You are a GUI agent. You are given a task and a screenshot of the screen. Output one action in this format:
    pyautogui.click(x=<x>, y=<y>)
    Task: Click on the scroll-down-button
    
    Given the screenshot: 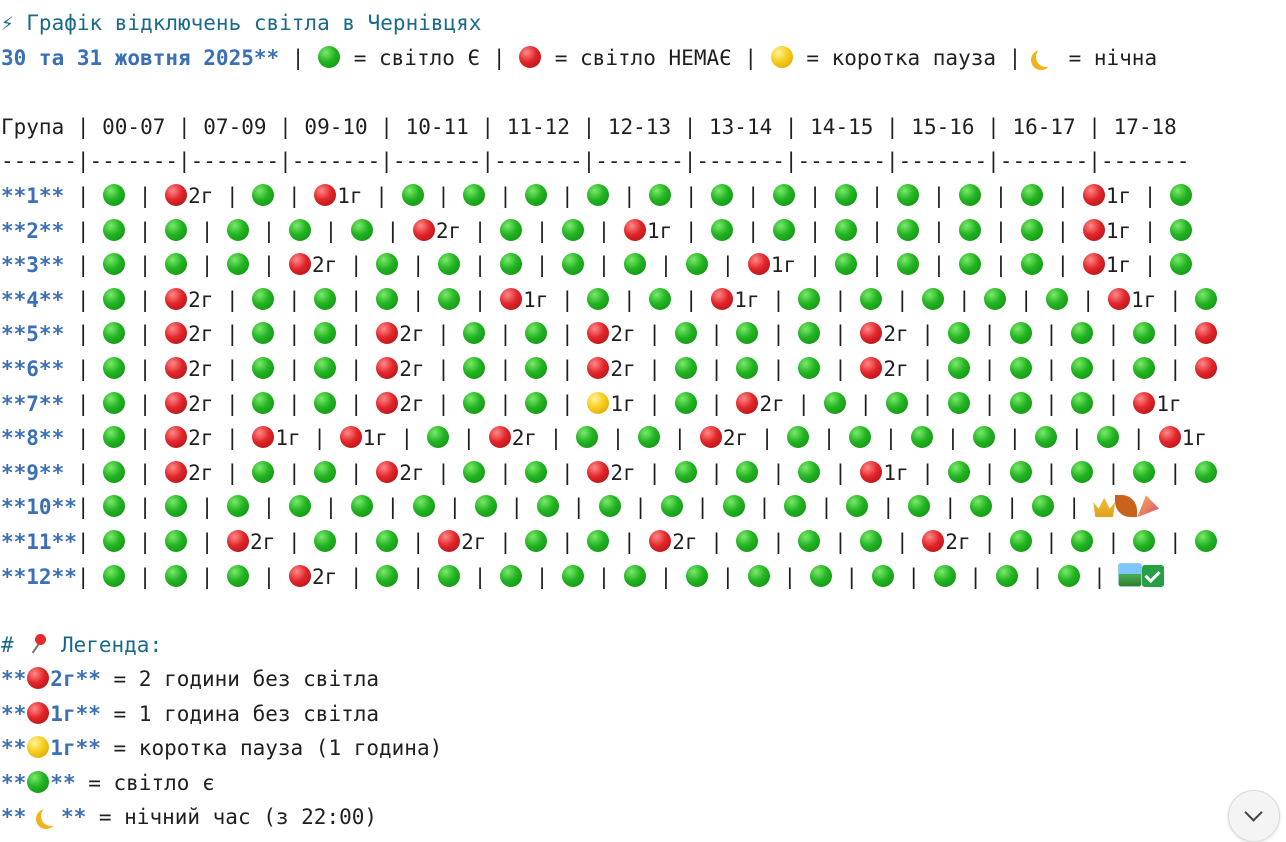 What is the action you would take?
    pyautogui.click(x=1254, y=816)
    